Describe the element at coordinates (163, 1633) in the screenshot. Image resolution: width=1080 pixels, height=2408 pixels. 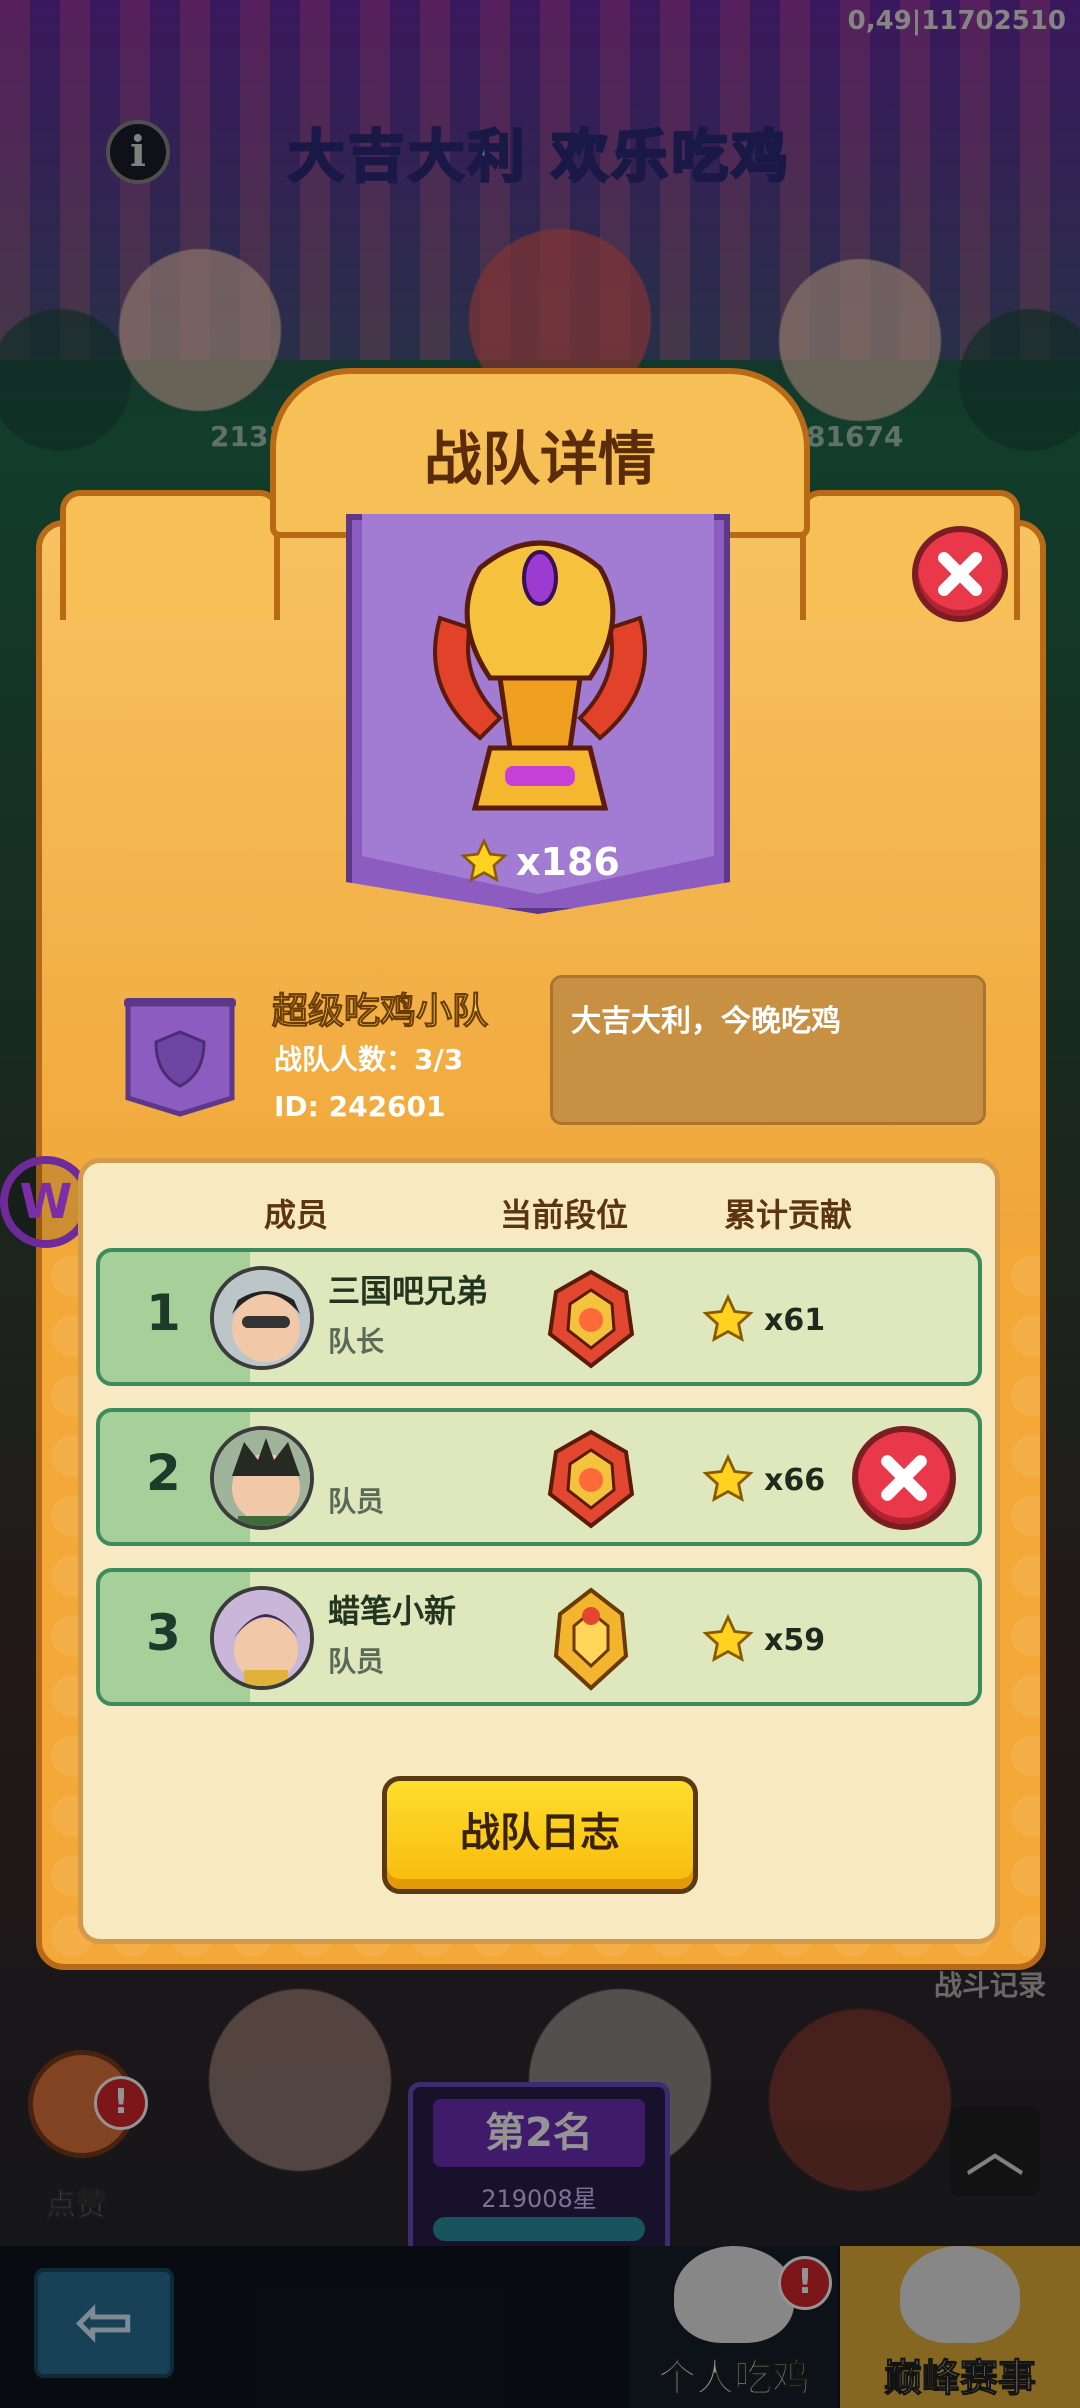
I see `member-rank-number: 3` at that location.